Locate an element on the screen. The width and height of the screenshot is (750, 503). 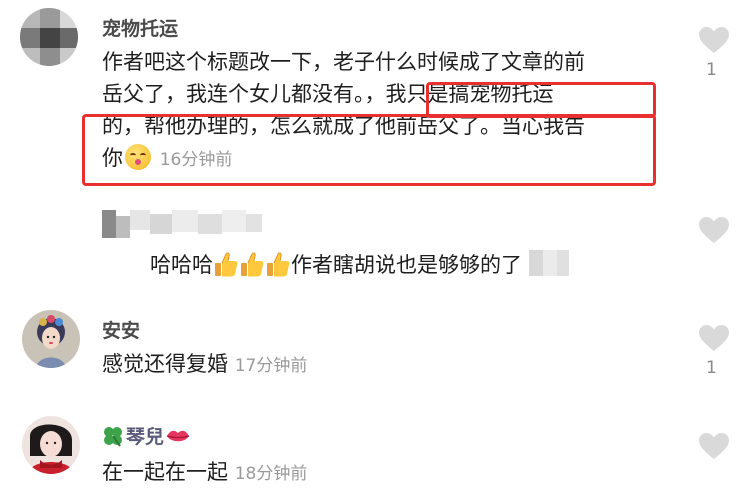
comment-text-segment: 作者瞎胡说也是够够的了 is located at coordinates (406, 265).